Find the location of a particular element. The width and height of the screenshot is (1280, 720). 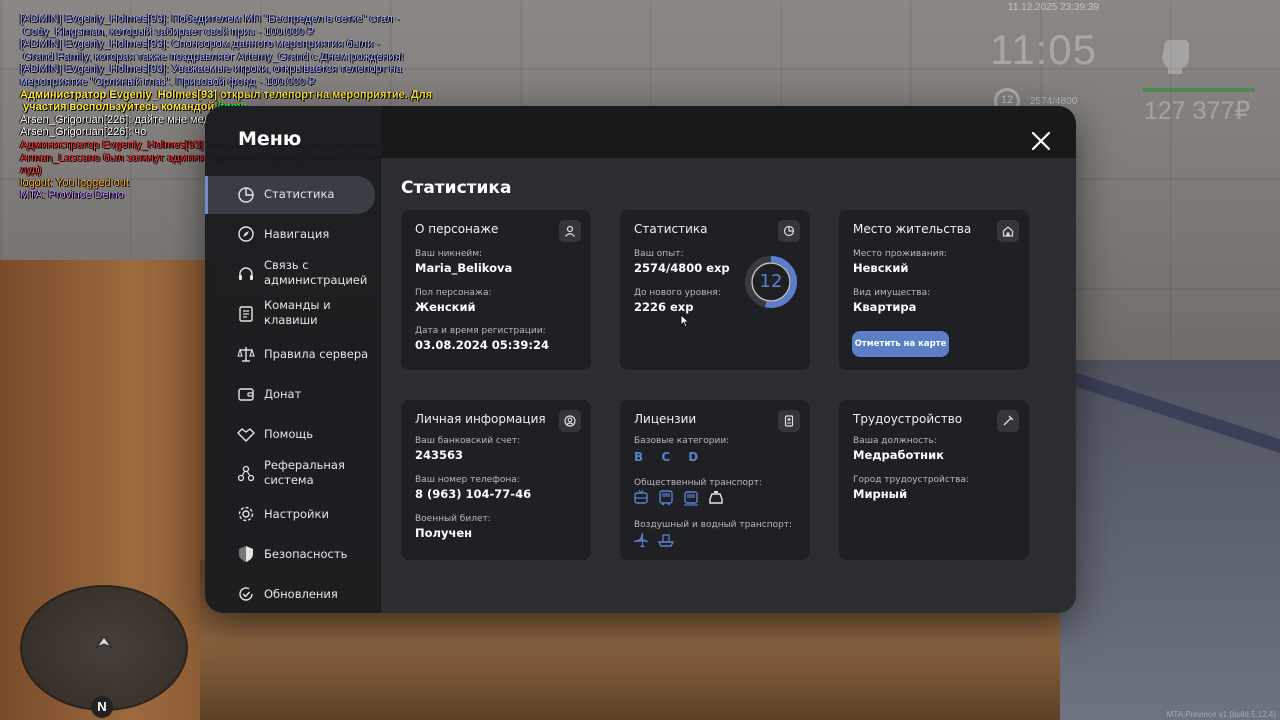

position-label: Ваша должность: is located at coordinates (895, 441).